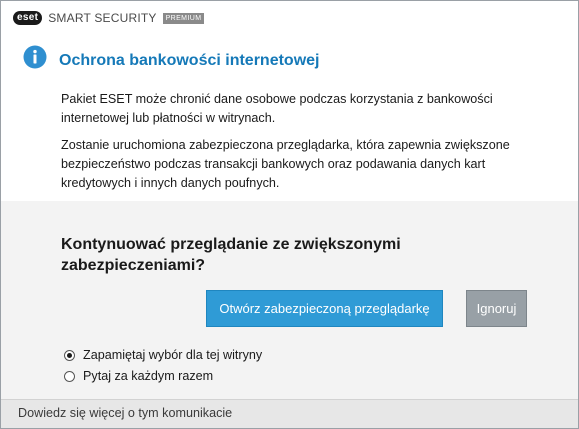 Image resolution: width=579 pixels, height=429 pixels. Describe the element at coordinates (289, 413) in the screenshot. I see `footer-bar: Dowiedz się więcej o tym komunikacie` at that location.